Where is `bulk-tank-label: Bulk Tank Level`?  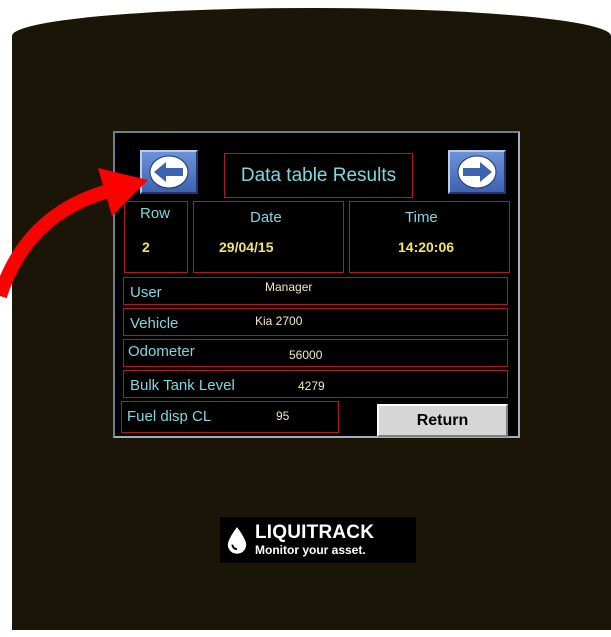
bulk-tank-label: Bulk Tank Level is located at coordinates (182, 385).